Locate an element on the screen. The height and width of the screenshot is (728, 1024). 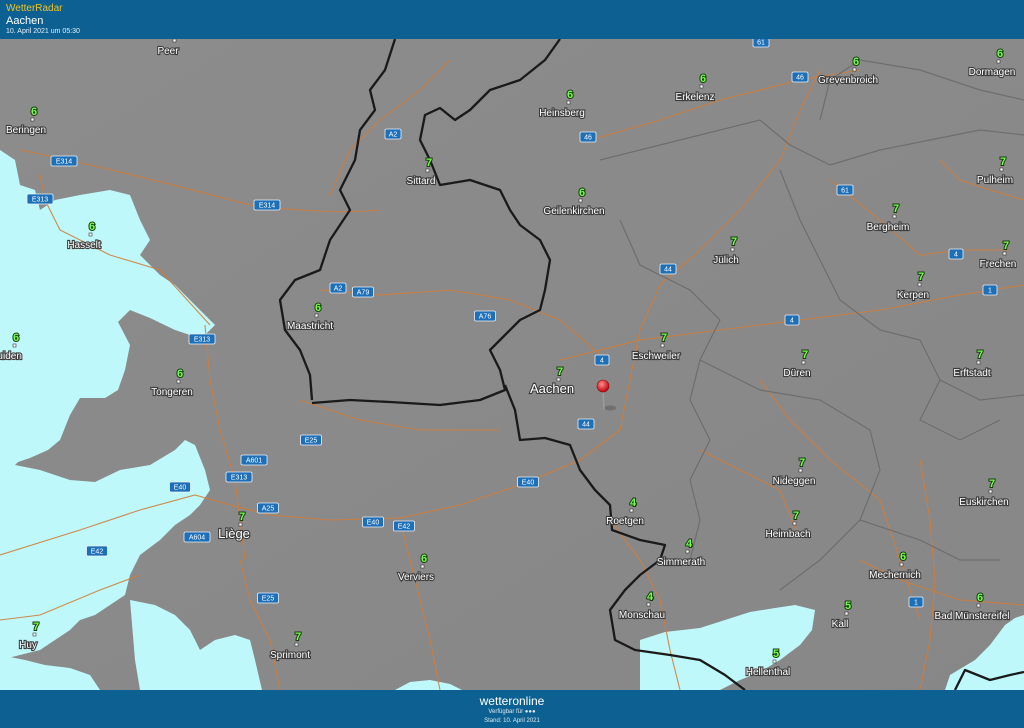
road-number: A604 is located at coordinates (197, 538).